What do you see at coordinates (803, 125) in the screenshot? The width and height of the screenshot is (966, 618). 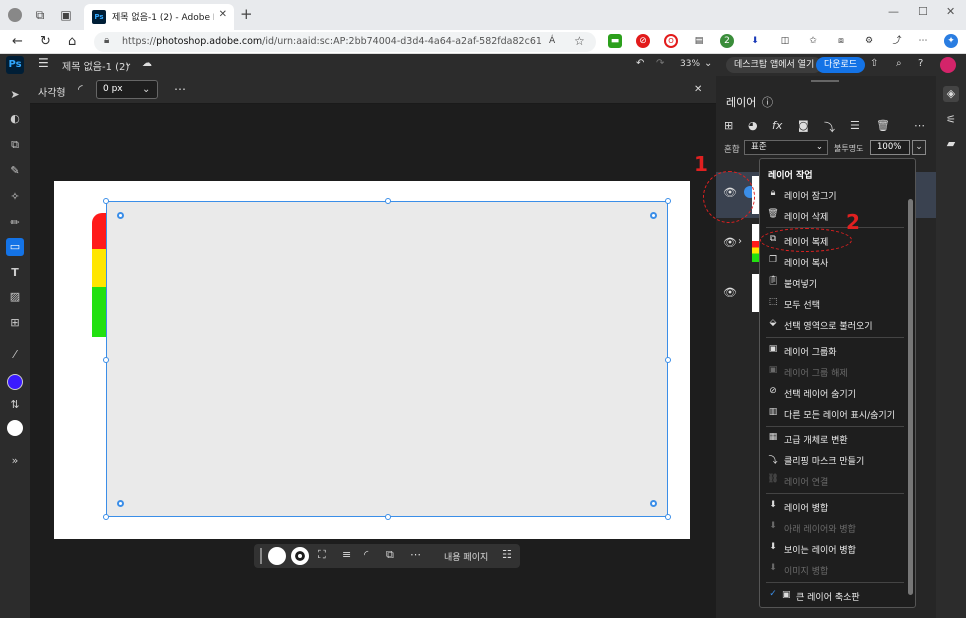 I see `mask-icon: ◙` at bounding box center [803, 125].